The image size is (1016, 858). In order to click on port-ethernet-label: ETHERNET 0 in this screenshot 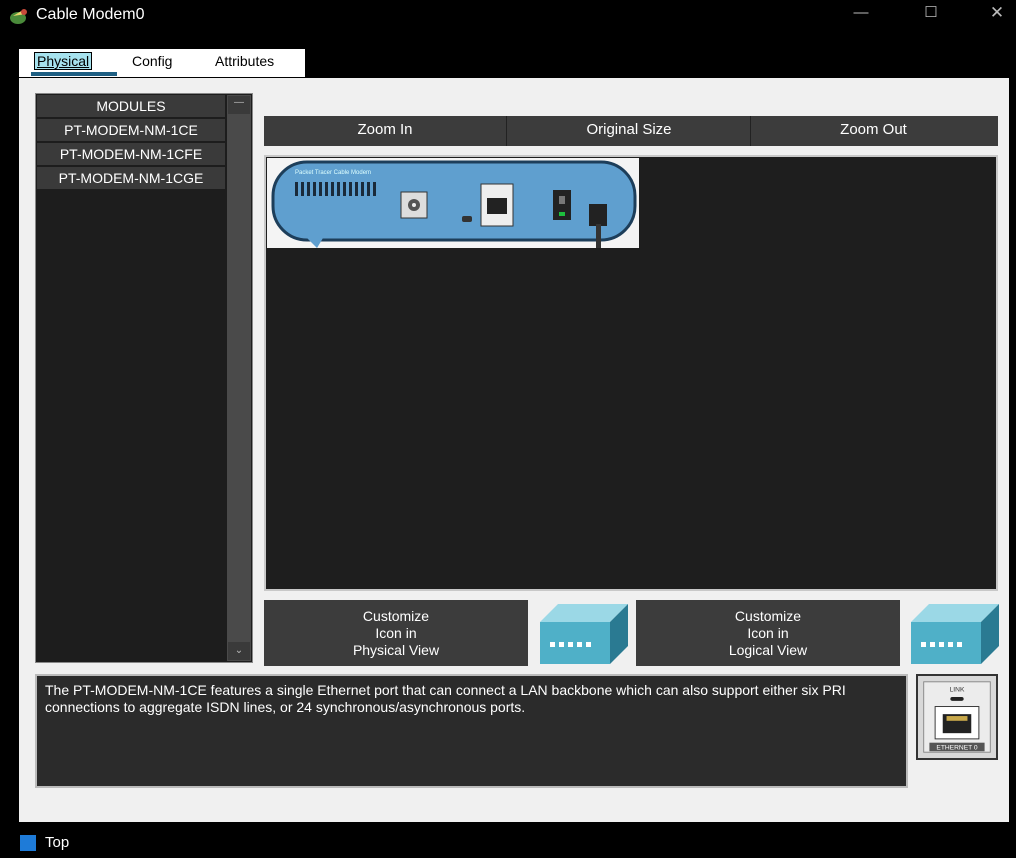, I will do `click(957, 747)`.